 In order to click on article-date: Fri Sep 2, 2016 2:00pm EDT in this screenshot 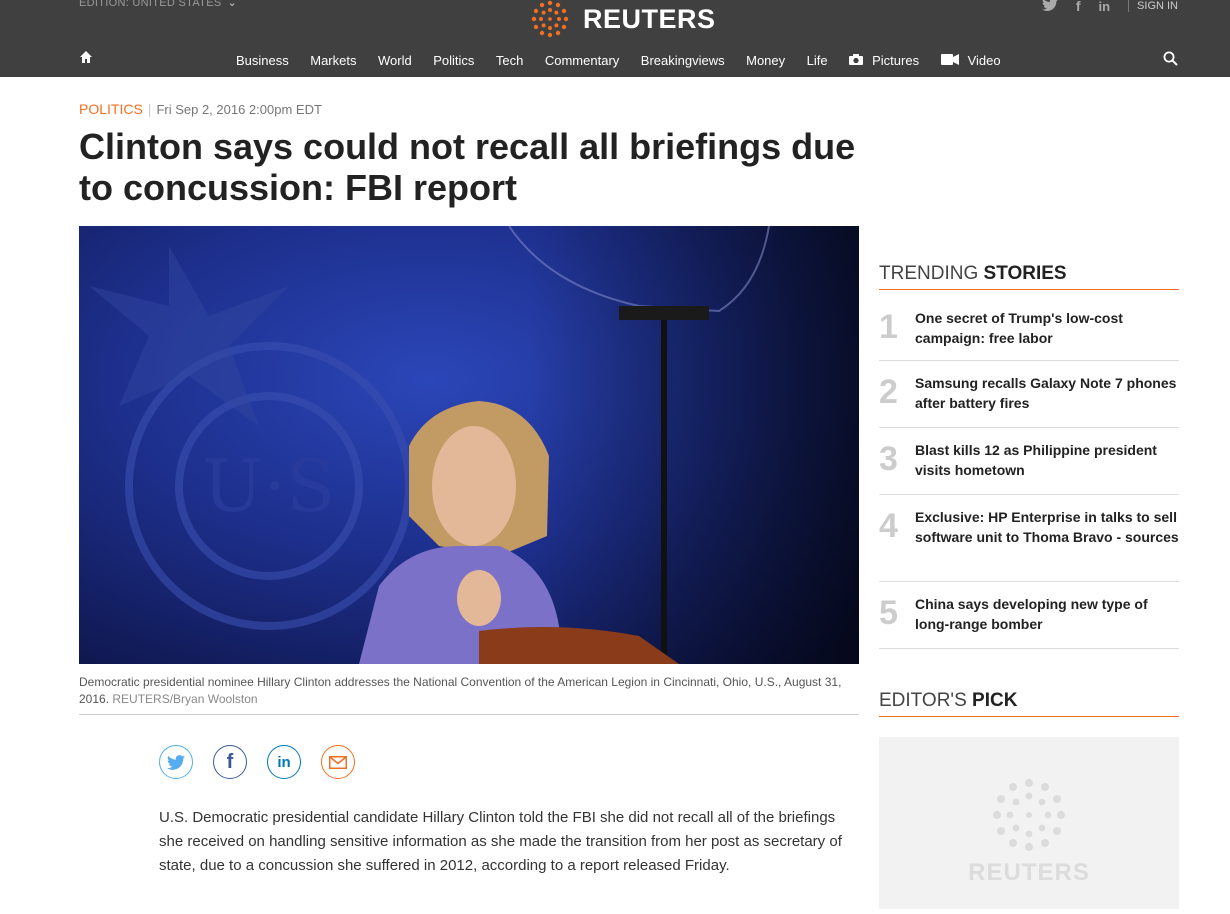, I will do `click(239, 109)`.